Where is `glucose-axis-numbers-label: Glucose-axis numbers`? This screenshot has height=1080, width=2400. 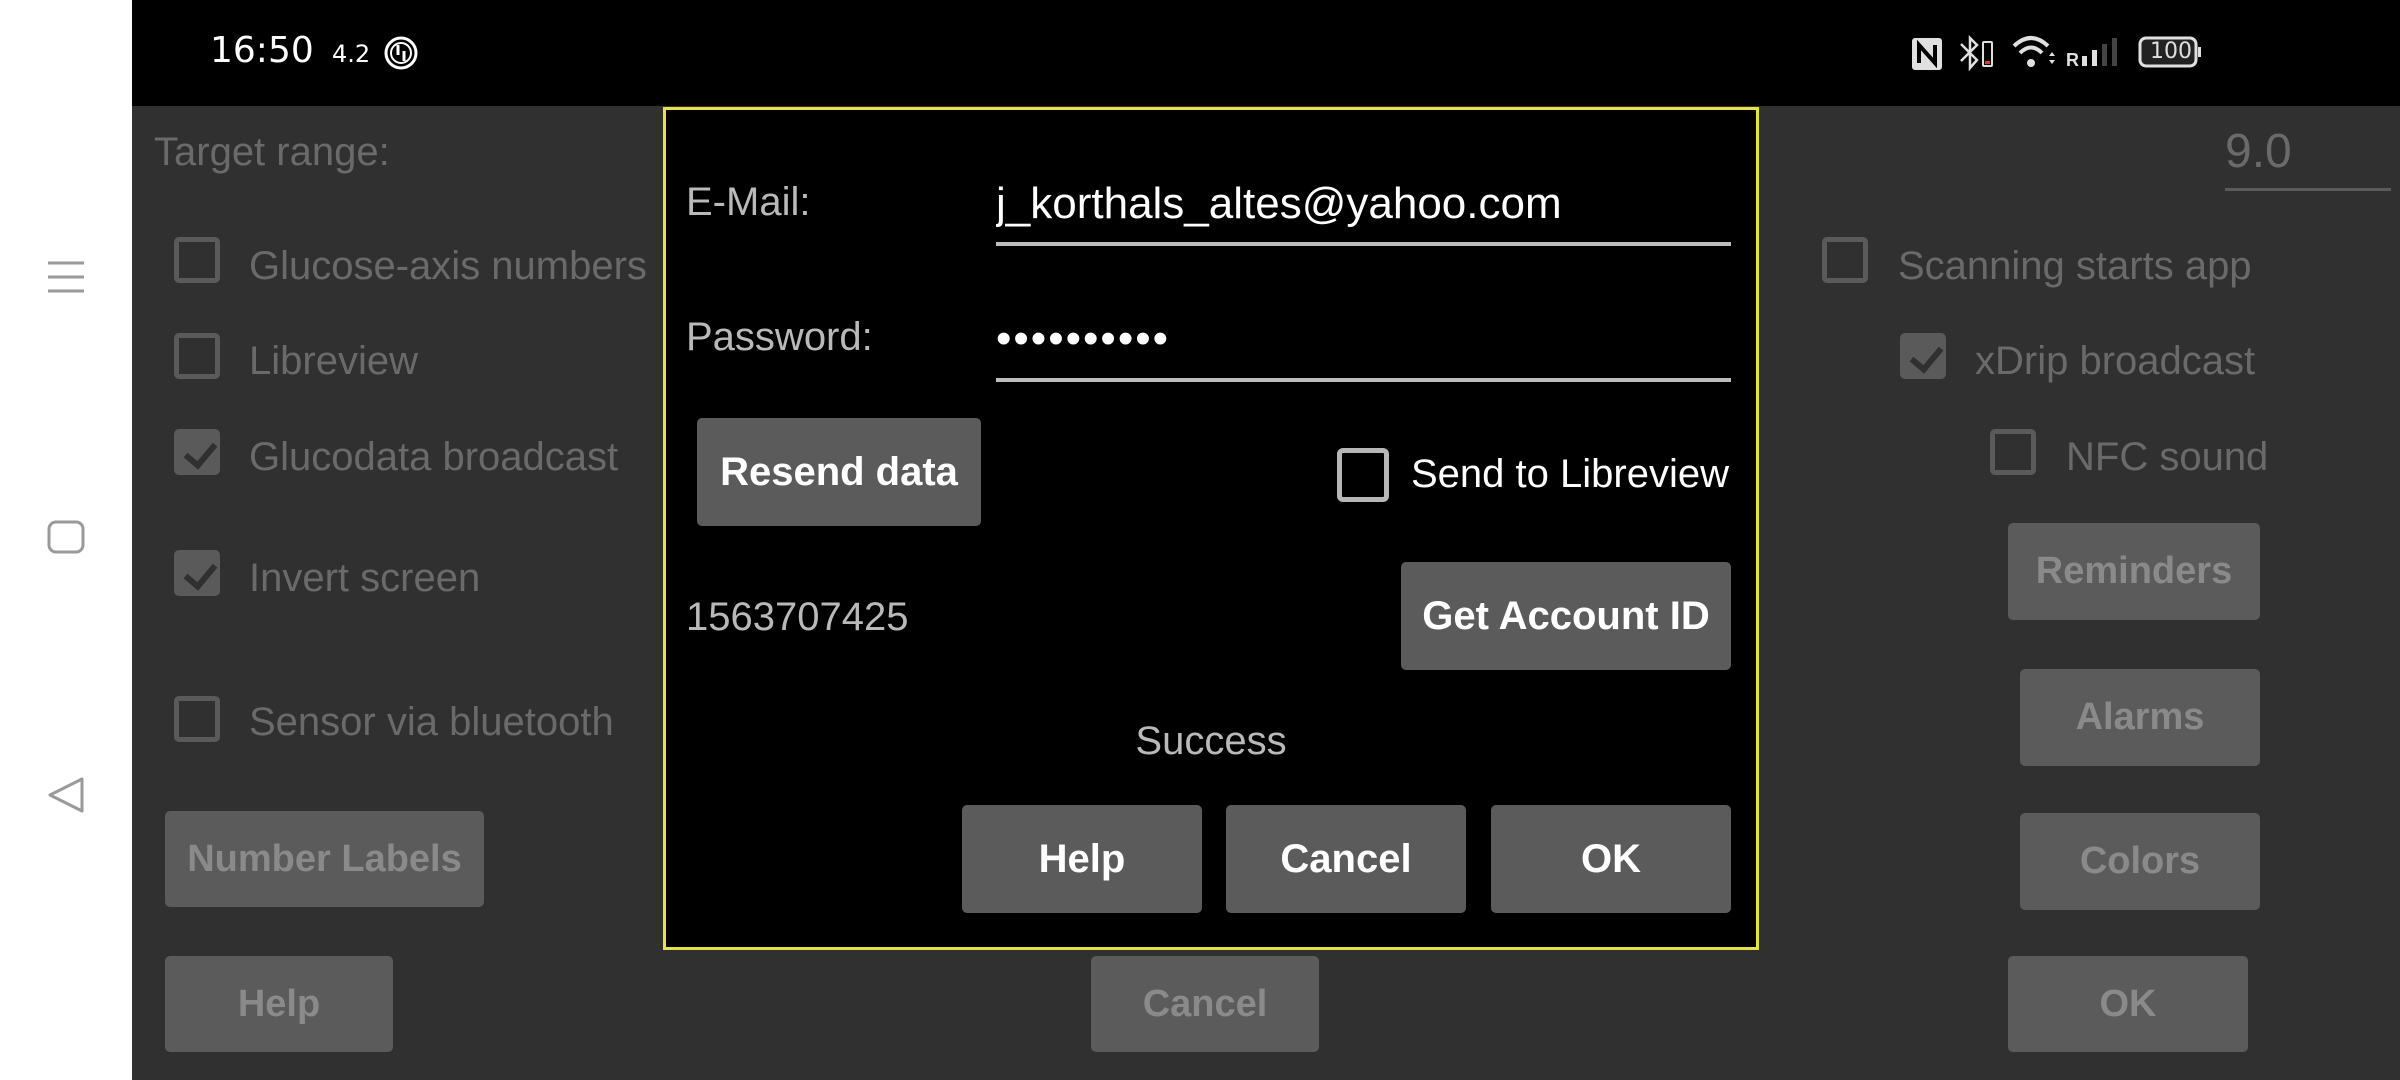
glucose-axis-numbers-label: Glucose-axis numbers is located at coordinates (448, 266).